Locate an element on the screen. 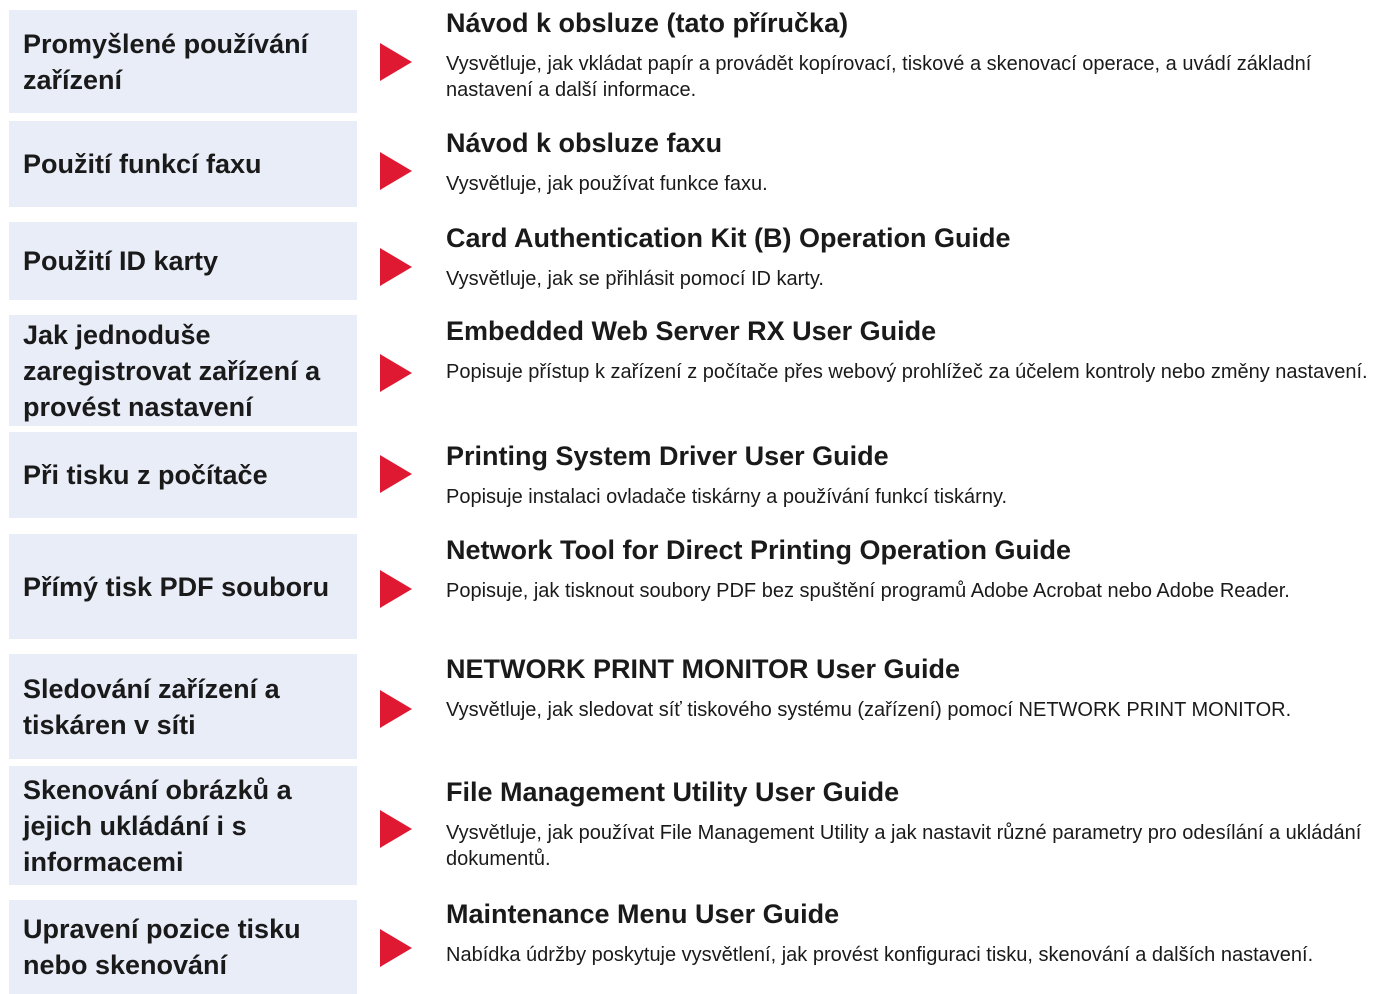 This screenshot has width=1390, height=994. purpose-box: Promyšlené používání zařízení is located at coordinates (183, 61).